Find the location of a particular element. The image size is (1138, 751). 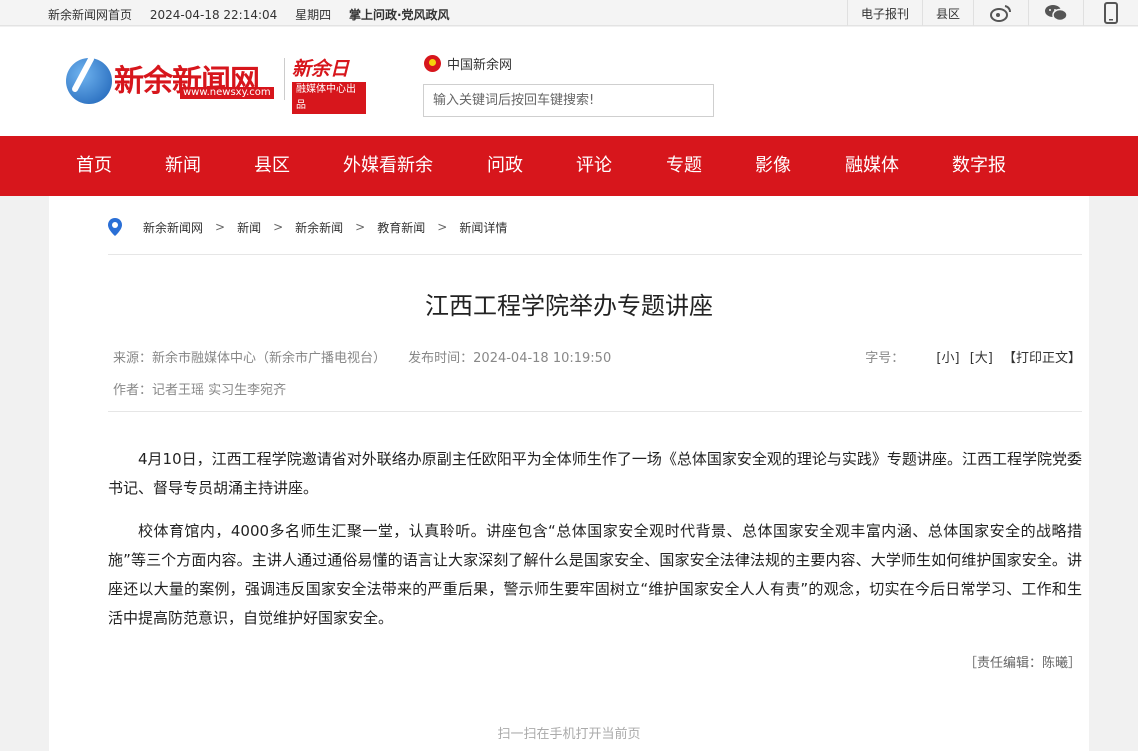

weekday: 星期四 is located at coordinates (313, 15).